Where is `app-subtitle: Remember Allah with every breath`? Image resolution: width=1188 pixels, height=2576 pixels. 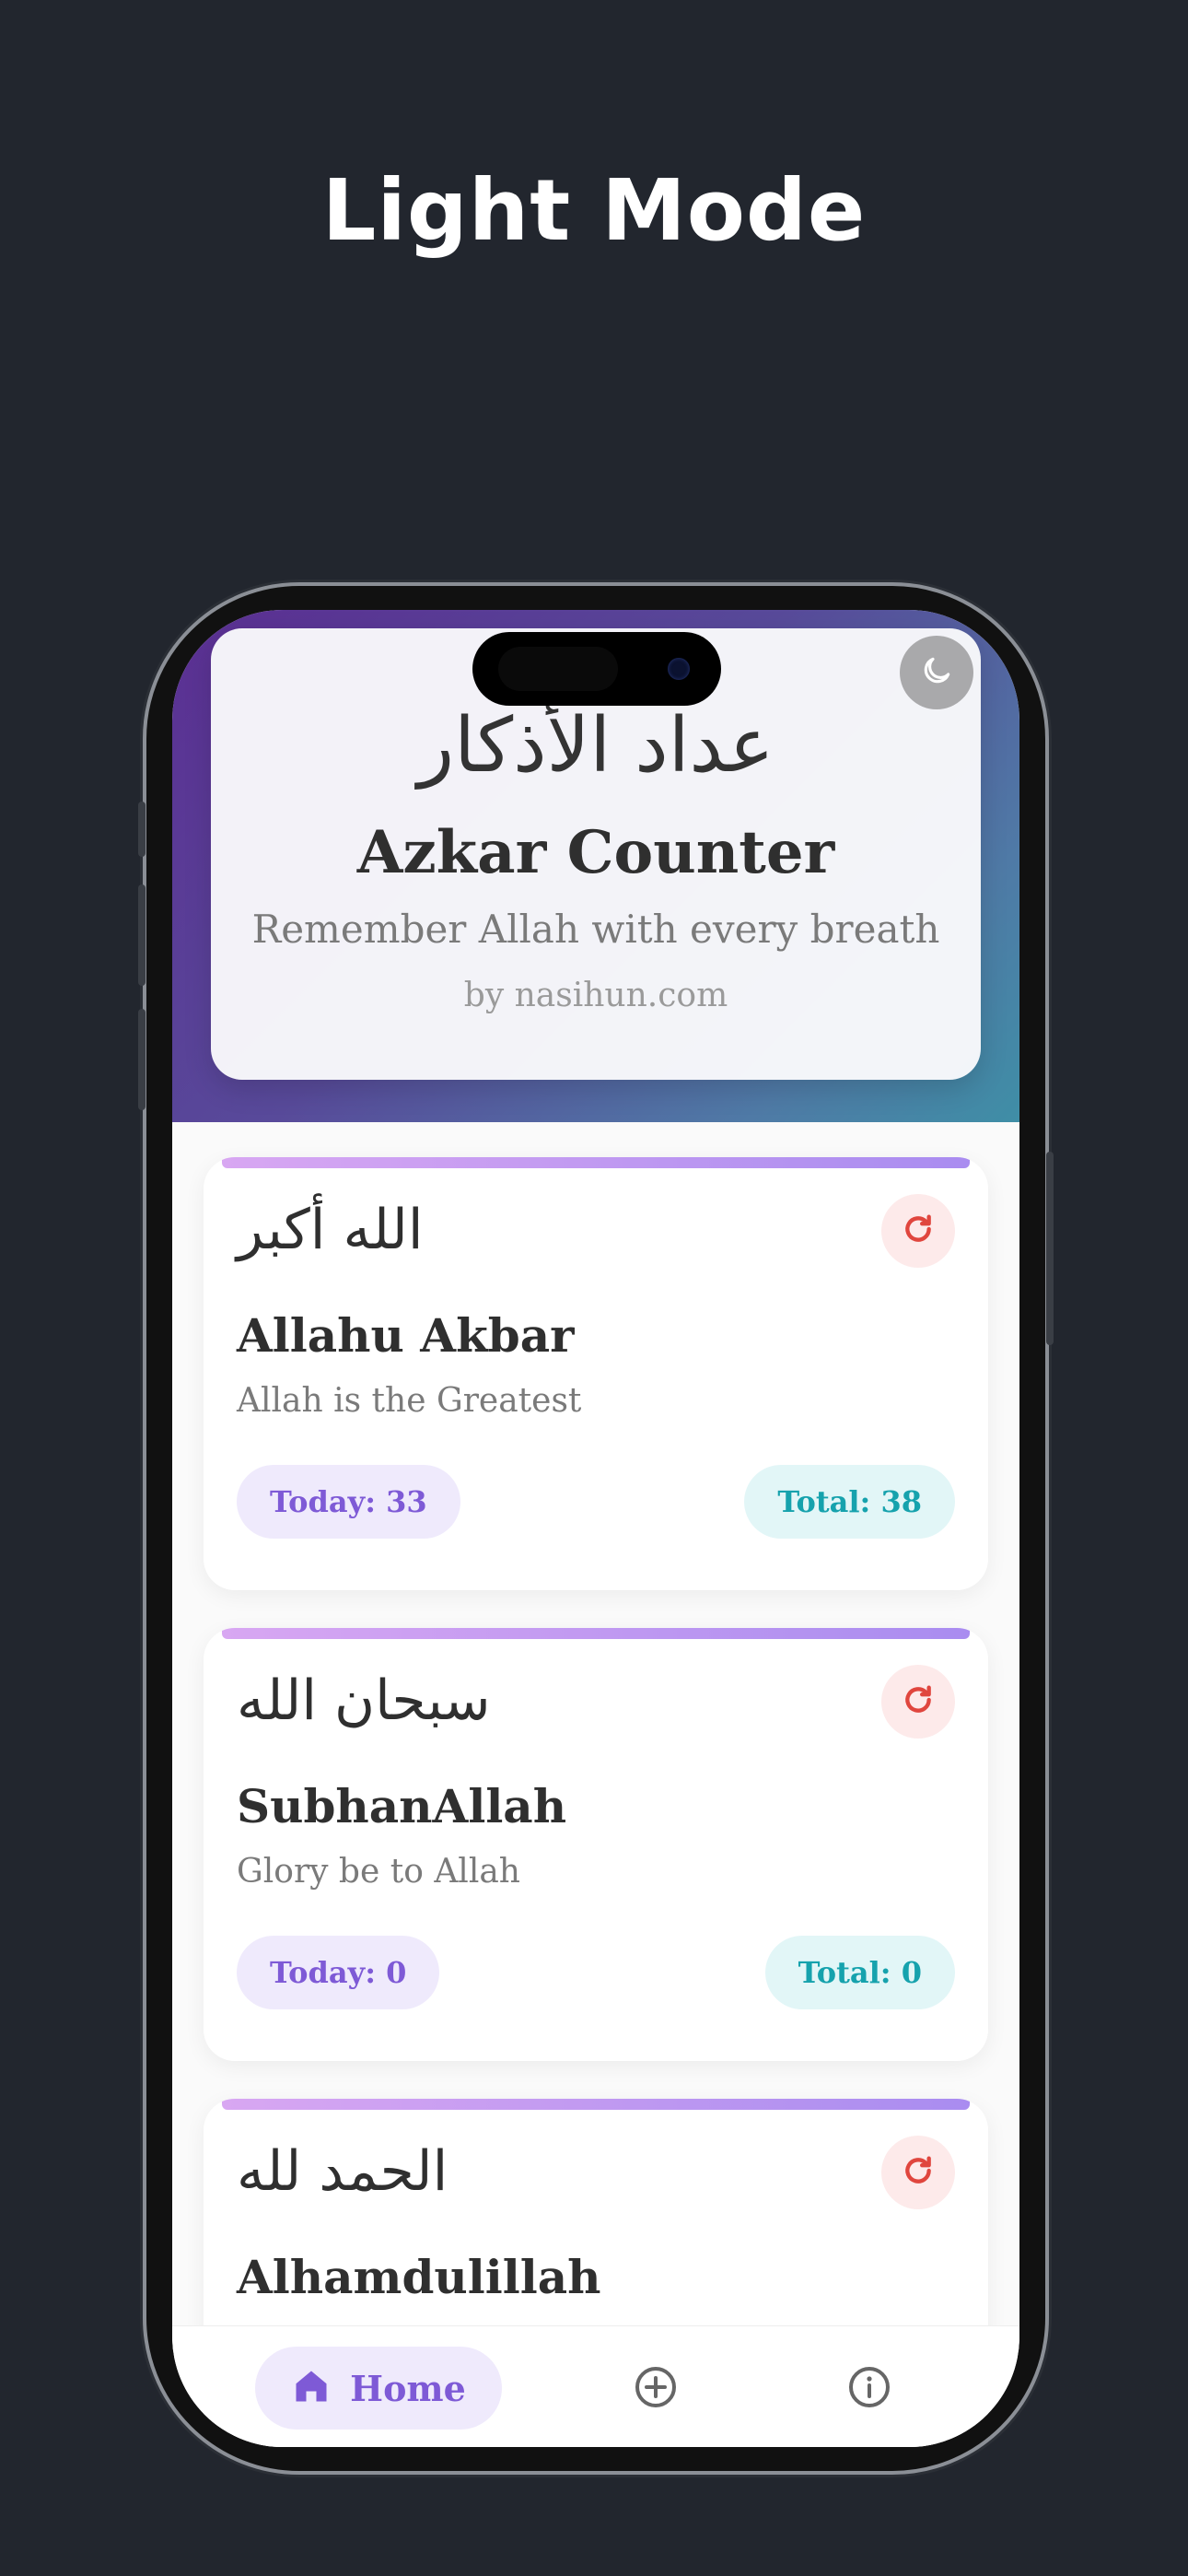
app-subtitle: Remember Allah with every breath is located at coordinates (595, 929).